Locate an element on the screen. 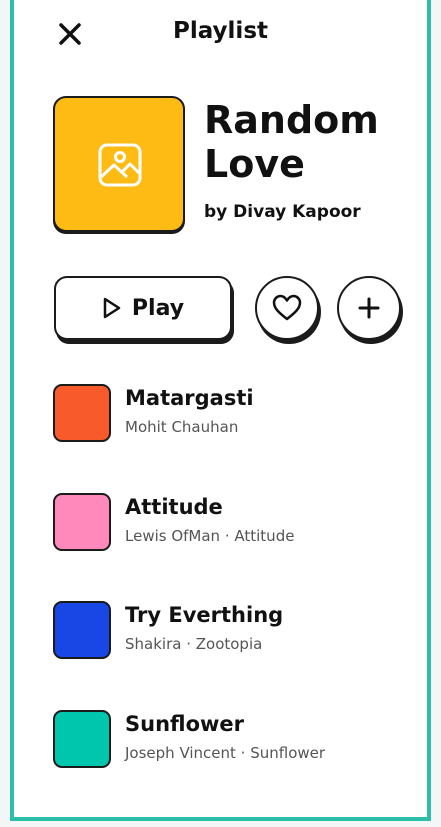 Image resolution: width=441 pixels, height=827 pixels. page-title: Playlist is located at coordinates (220, 31).